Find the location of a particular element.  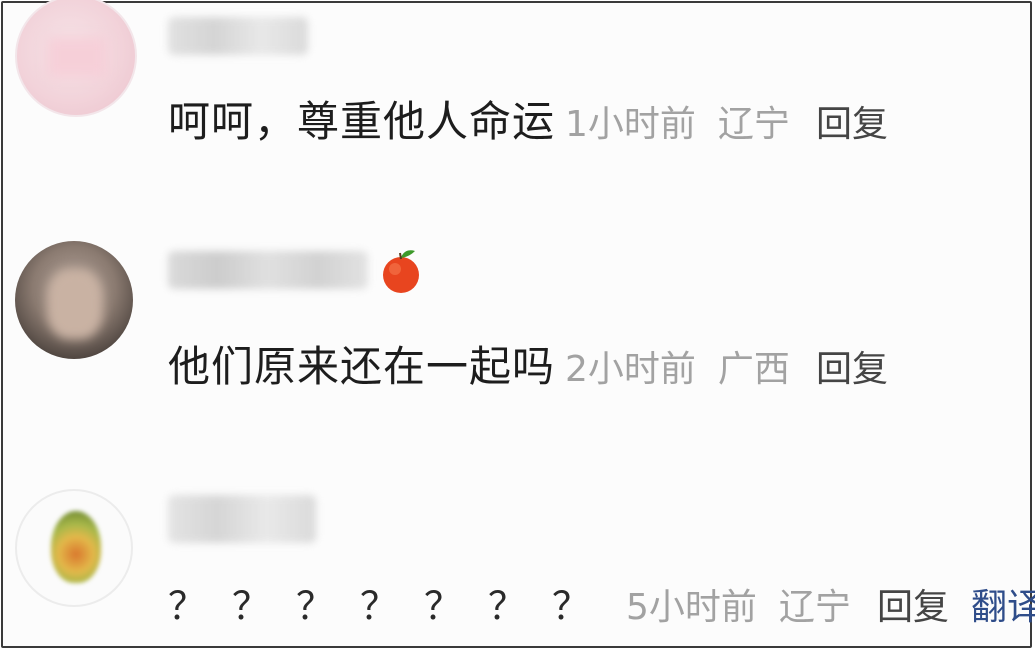

comment-text: 他们原来还在一起吗 is located at coordinates (362, 366).